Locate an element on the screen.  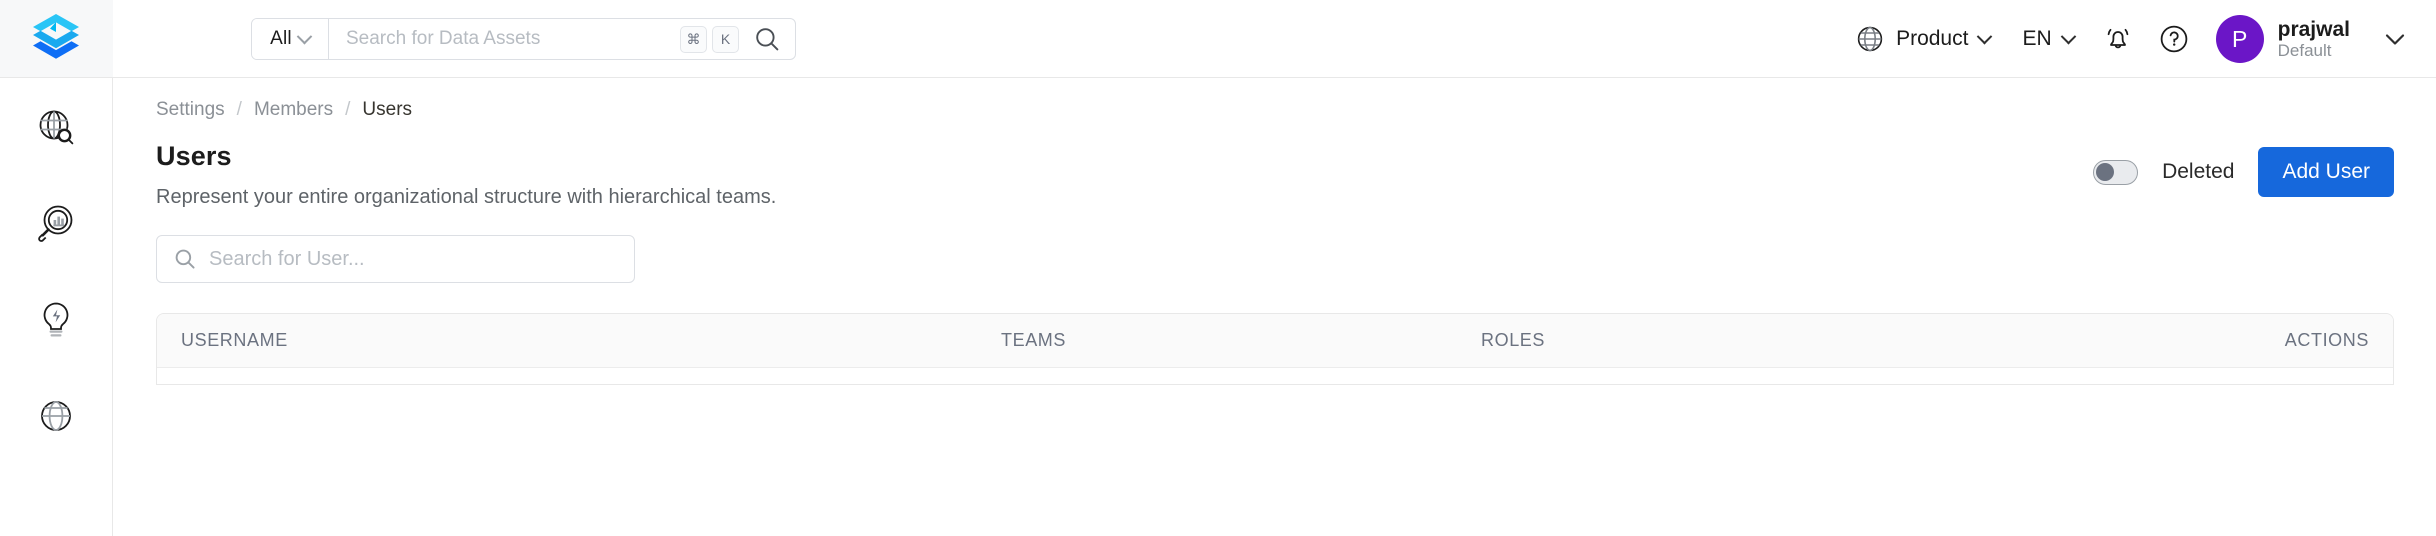
toggle-knob is located at coordinates (2105, 171).